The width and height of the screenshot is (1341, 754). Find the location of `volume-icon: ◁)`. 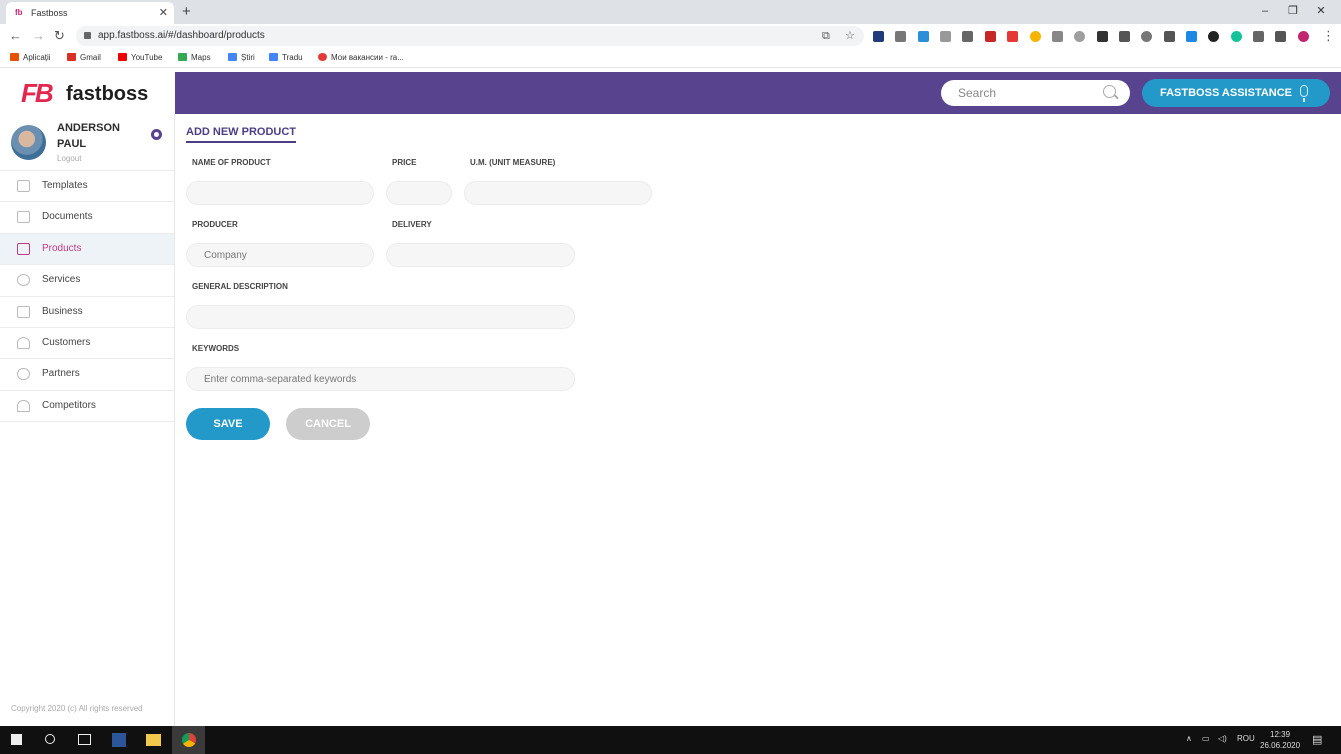

volume-icon: ◁) is located at coordinates (1222, 738).